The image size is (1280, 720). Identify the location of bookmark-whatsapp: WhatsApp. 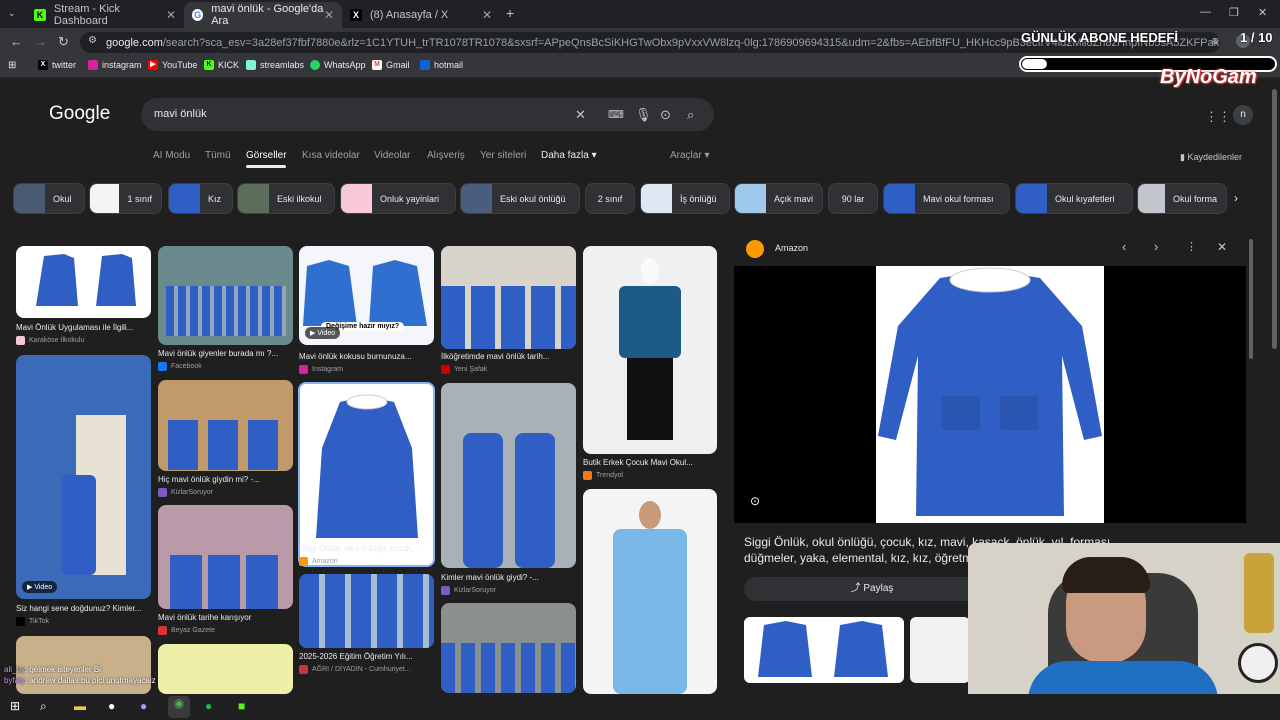
(338, 65).